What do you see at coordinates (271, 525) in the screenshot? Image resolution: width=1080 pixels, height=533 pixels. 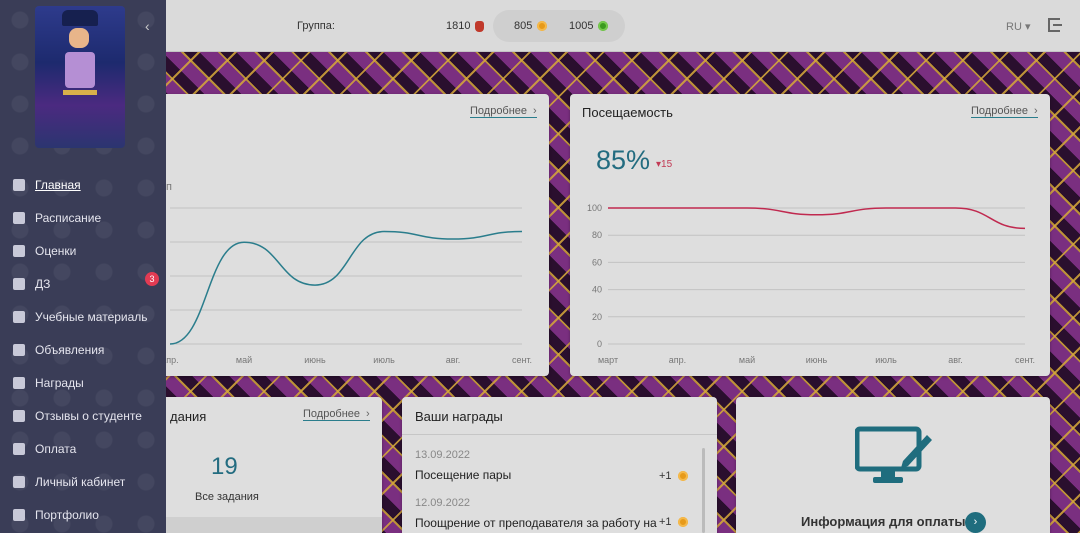 I see `tasks-card-footer` at bounding box center [271, 525].